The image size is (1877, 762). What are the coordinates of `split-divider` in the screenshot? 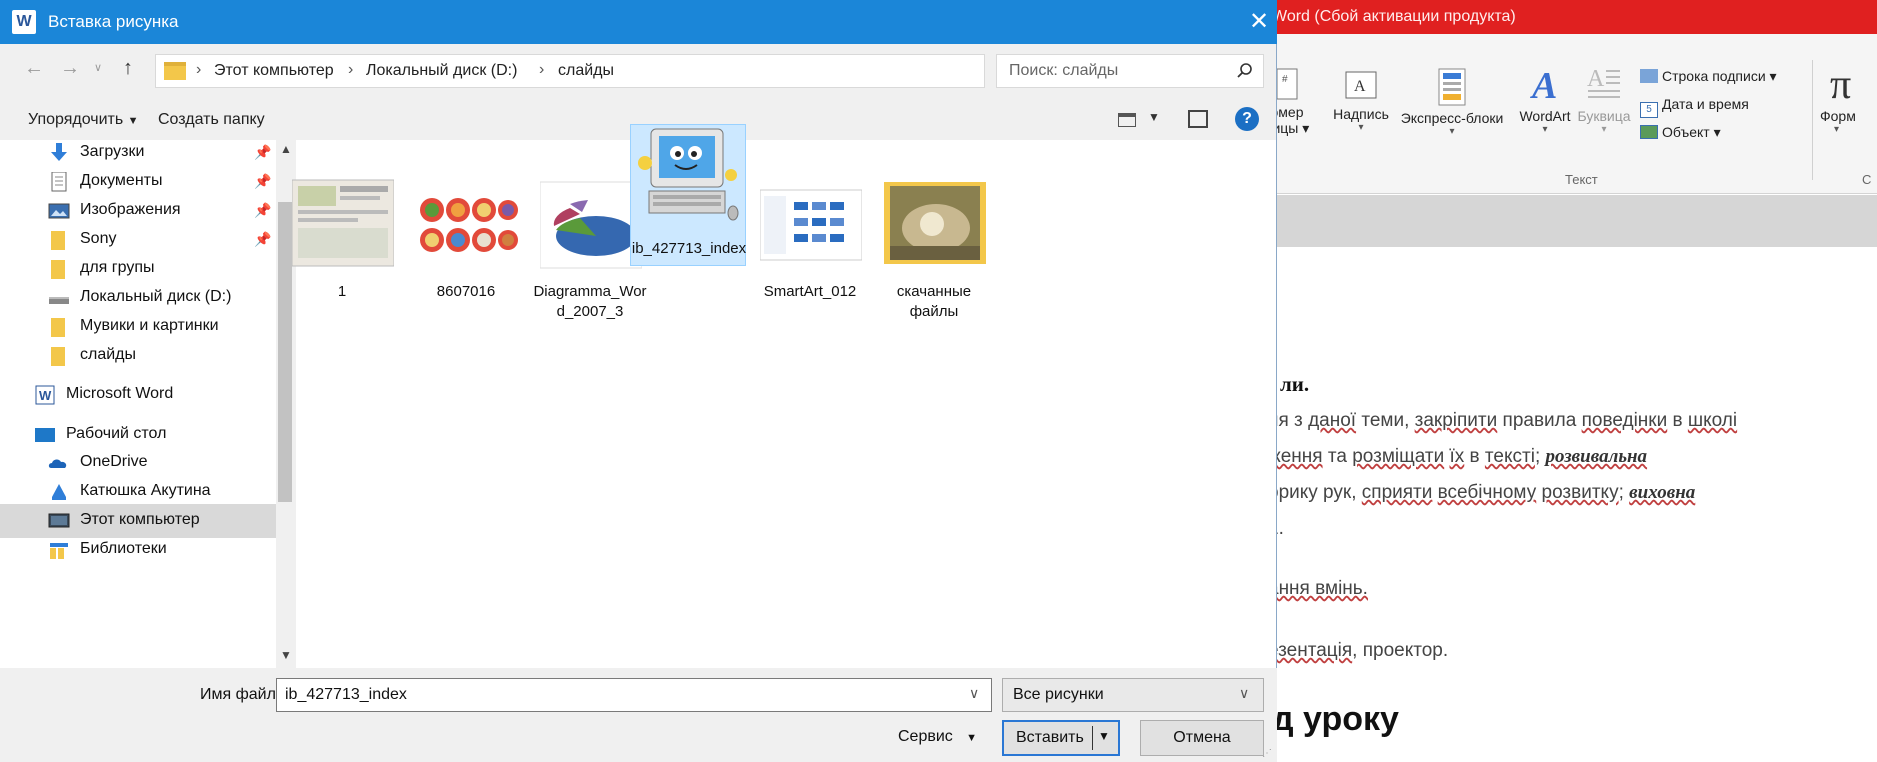 It's located at (1092, 738).